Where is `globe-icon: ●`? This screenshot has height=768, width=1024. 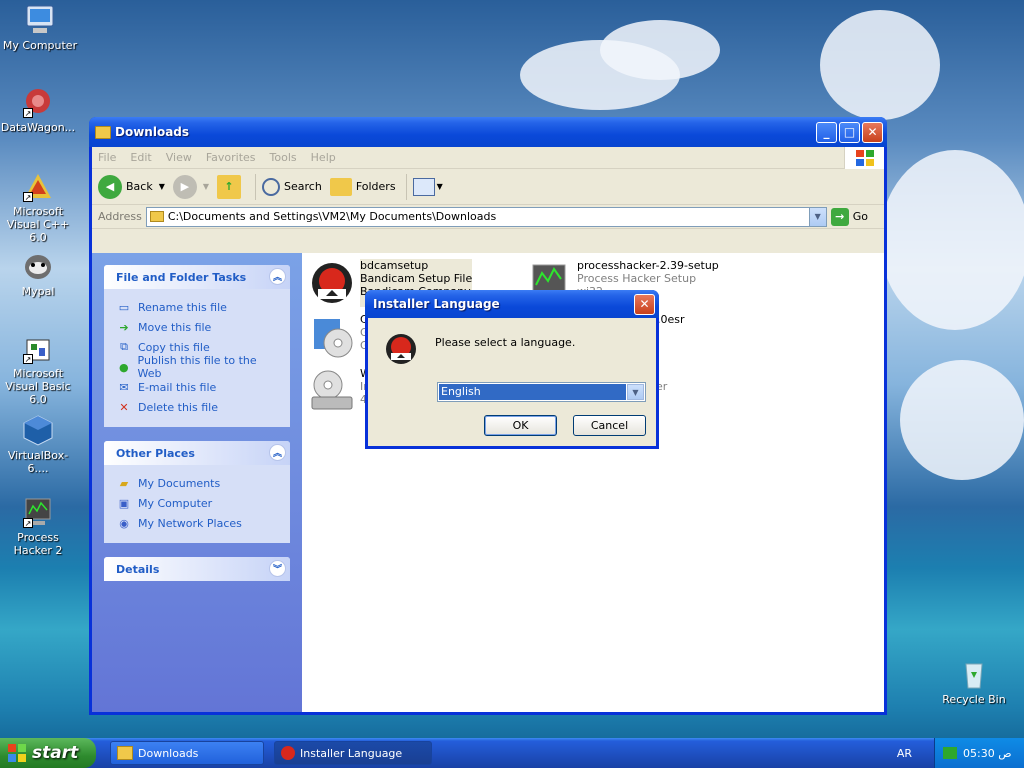 globe-icon: ● is located at coordinates (123, 367).